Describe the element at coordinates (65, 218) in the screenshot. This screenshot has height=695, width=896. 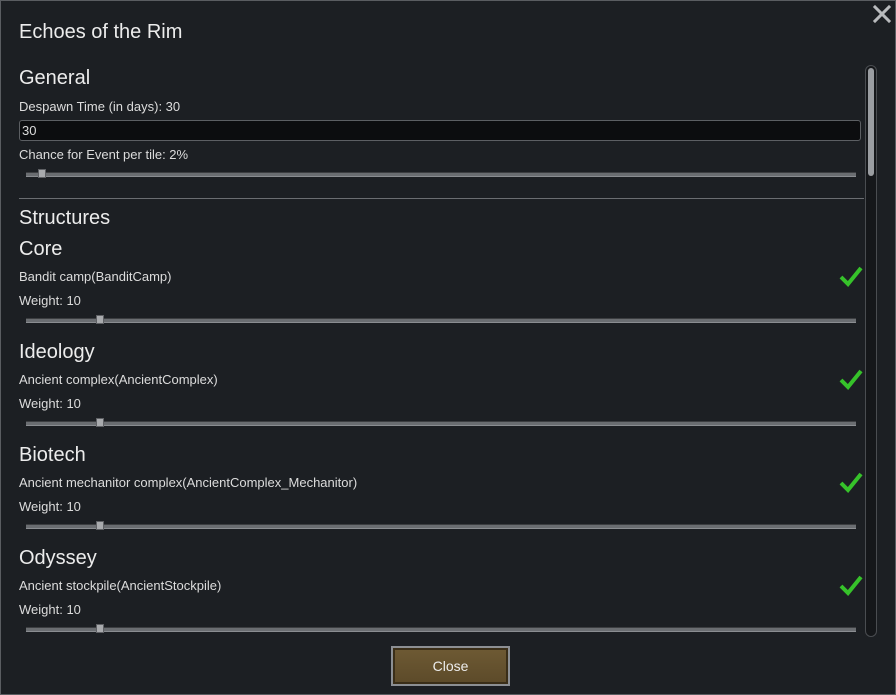
I see `structures-heading: Structures` at that location.